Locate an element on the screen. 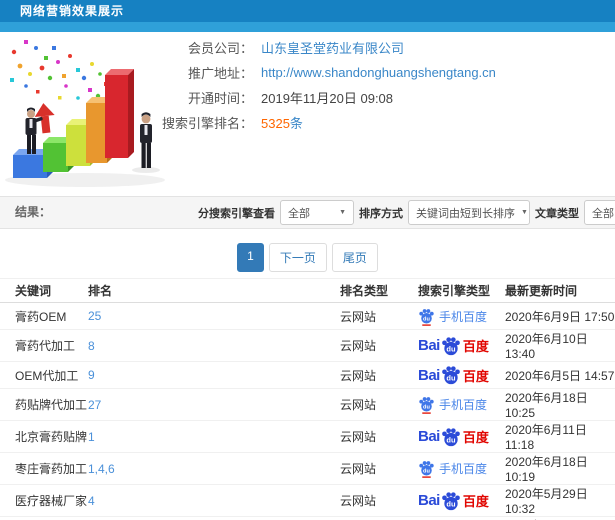 The image size is (615, 520). rank-link: 4 is located at coordinates (214, 500).